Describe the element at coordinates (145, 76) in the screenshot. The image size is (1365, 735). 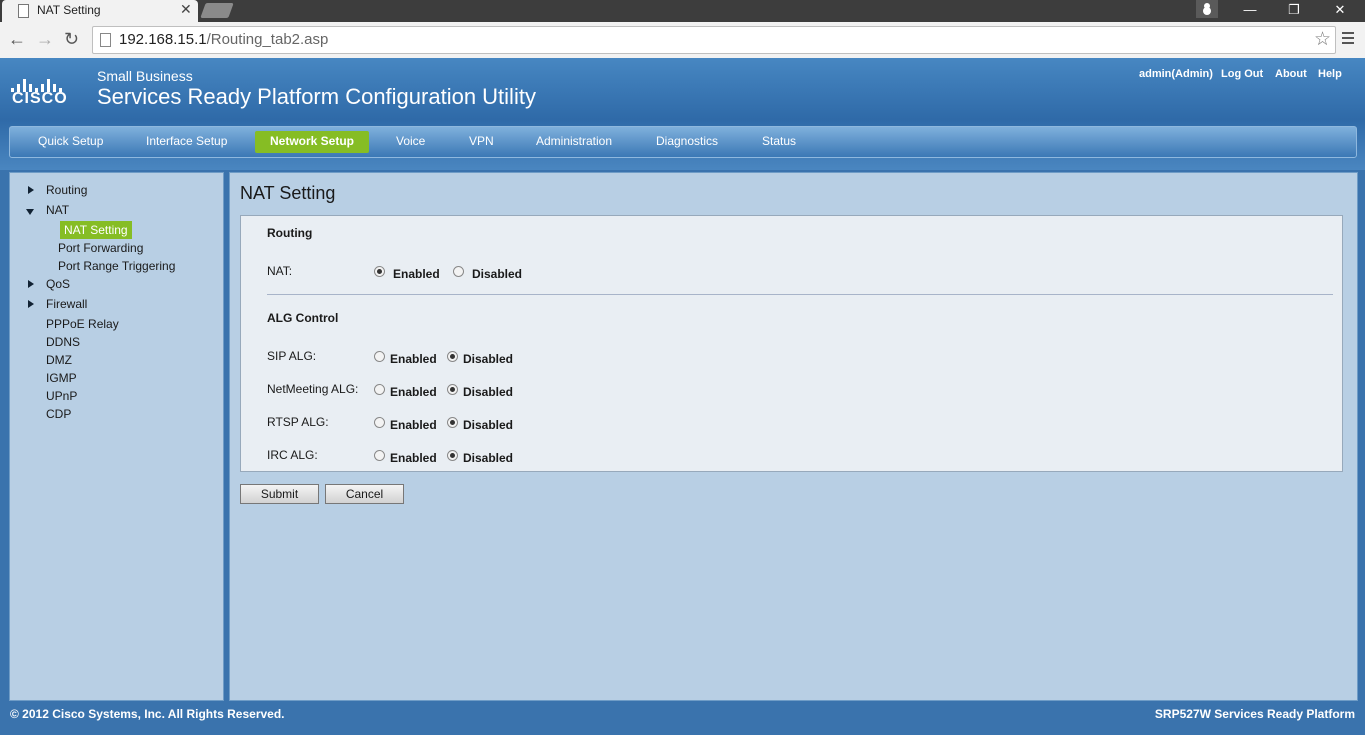
I see `brand-small: Small Business` at that location.